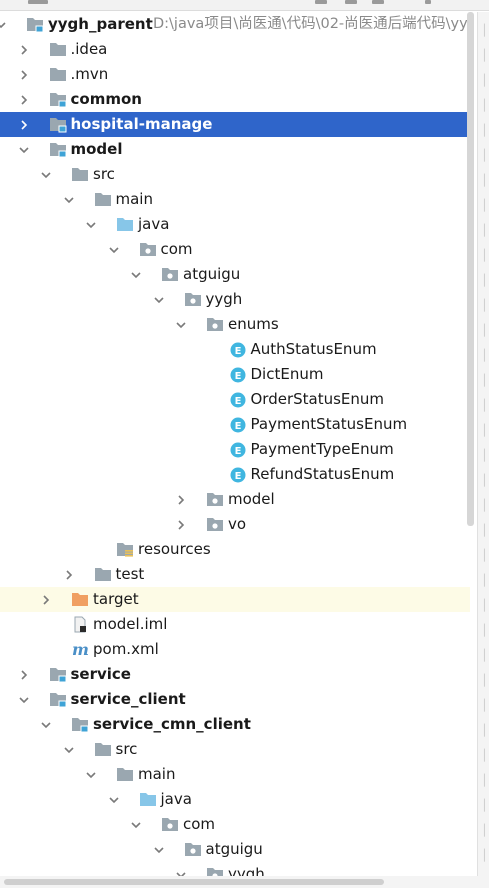 This screenshot has height=888, width=489. What do you see at coordinates (235, 324) in the screenshot?
I see `tree-row-enums: enums` at bounding box center [235, 324].